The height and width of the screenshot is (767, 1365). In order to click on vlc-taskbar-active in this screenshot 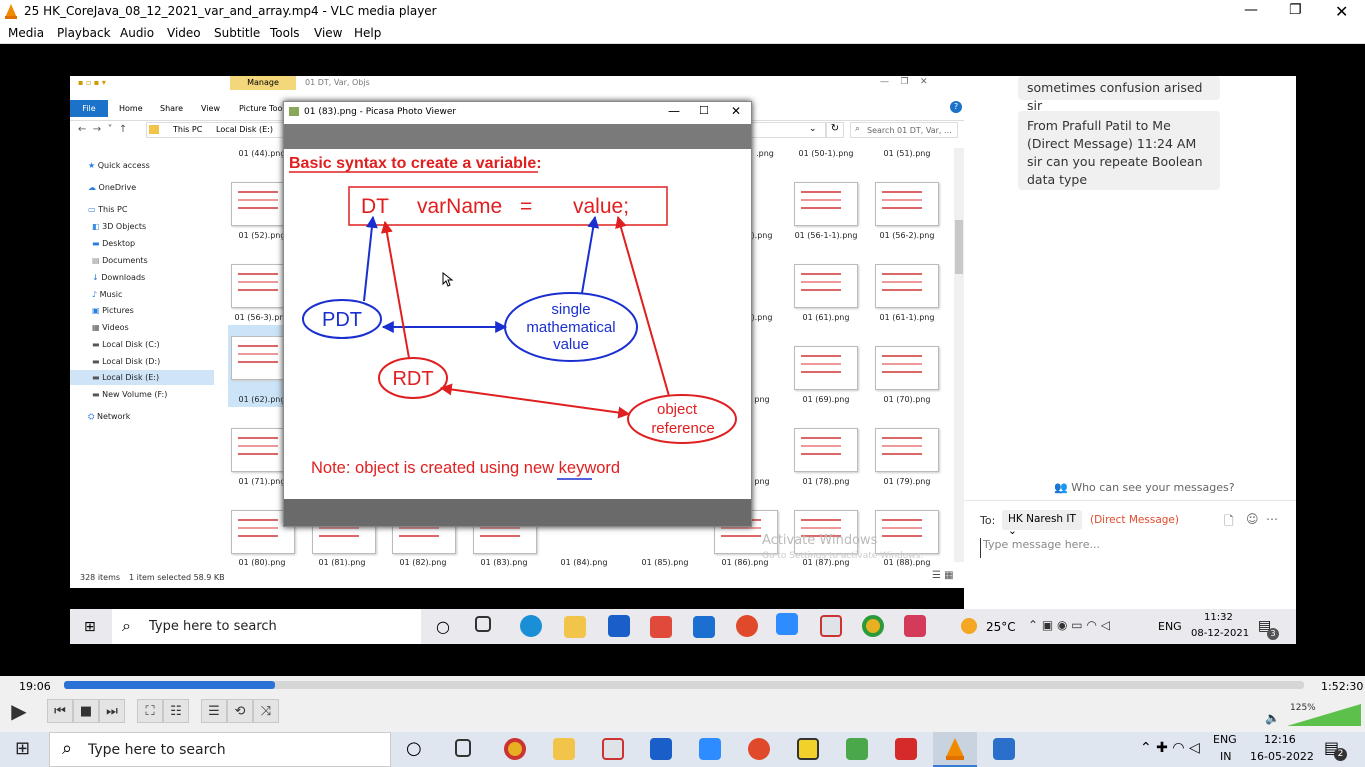, I will do `click(955, 749)`.